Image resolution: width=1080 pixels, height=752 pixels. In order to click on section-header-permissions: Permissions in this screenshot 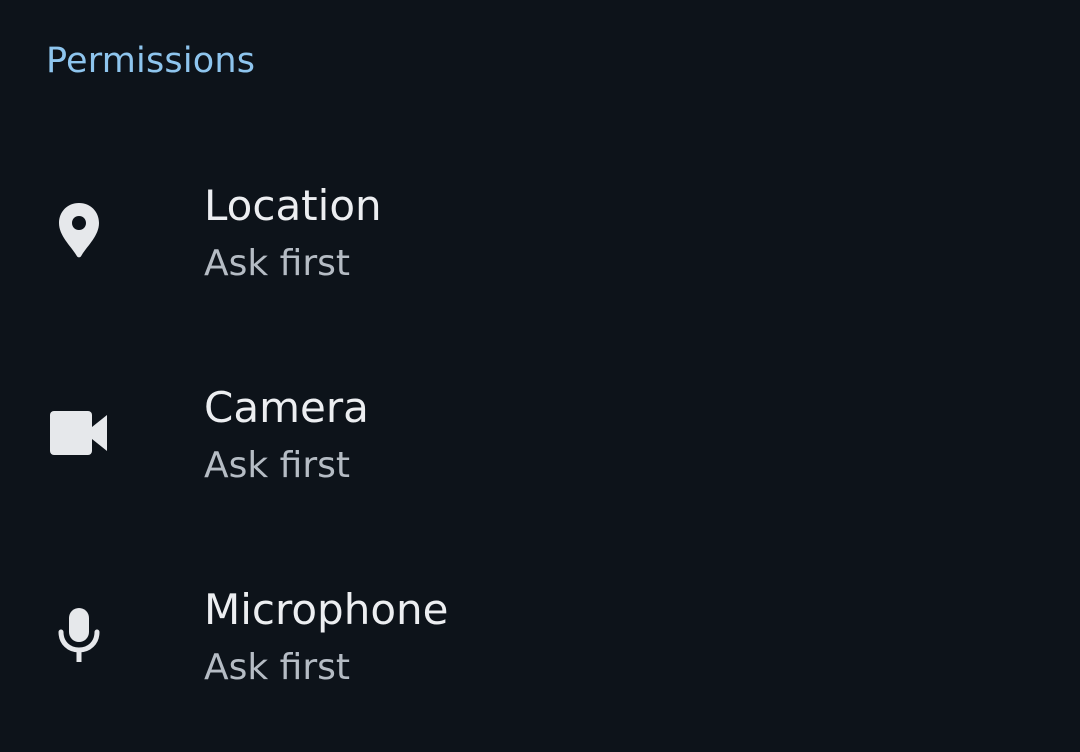, I will do `click(151, 61)`.